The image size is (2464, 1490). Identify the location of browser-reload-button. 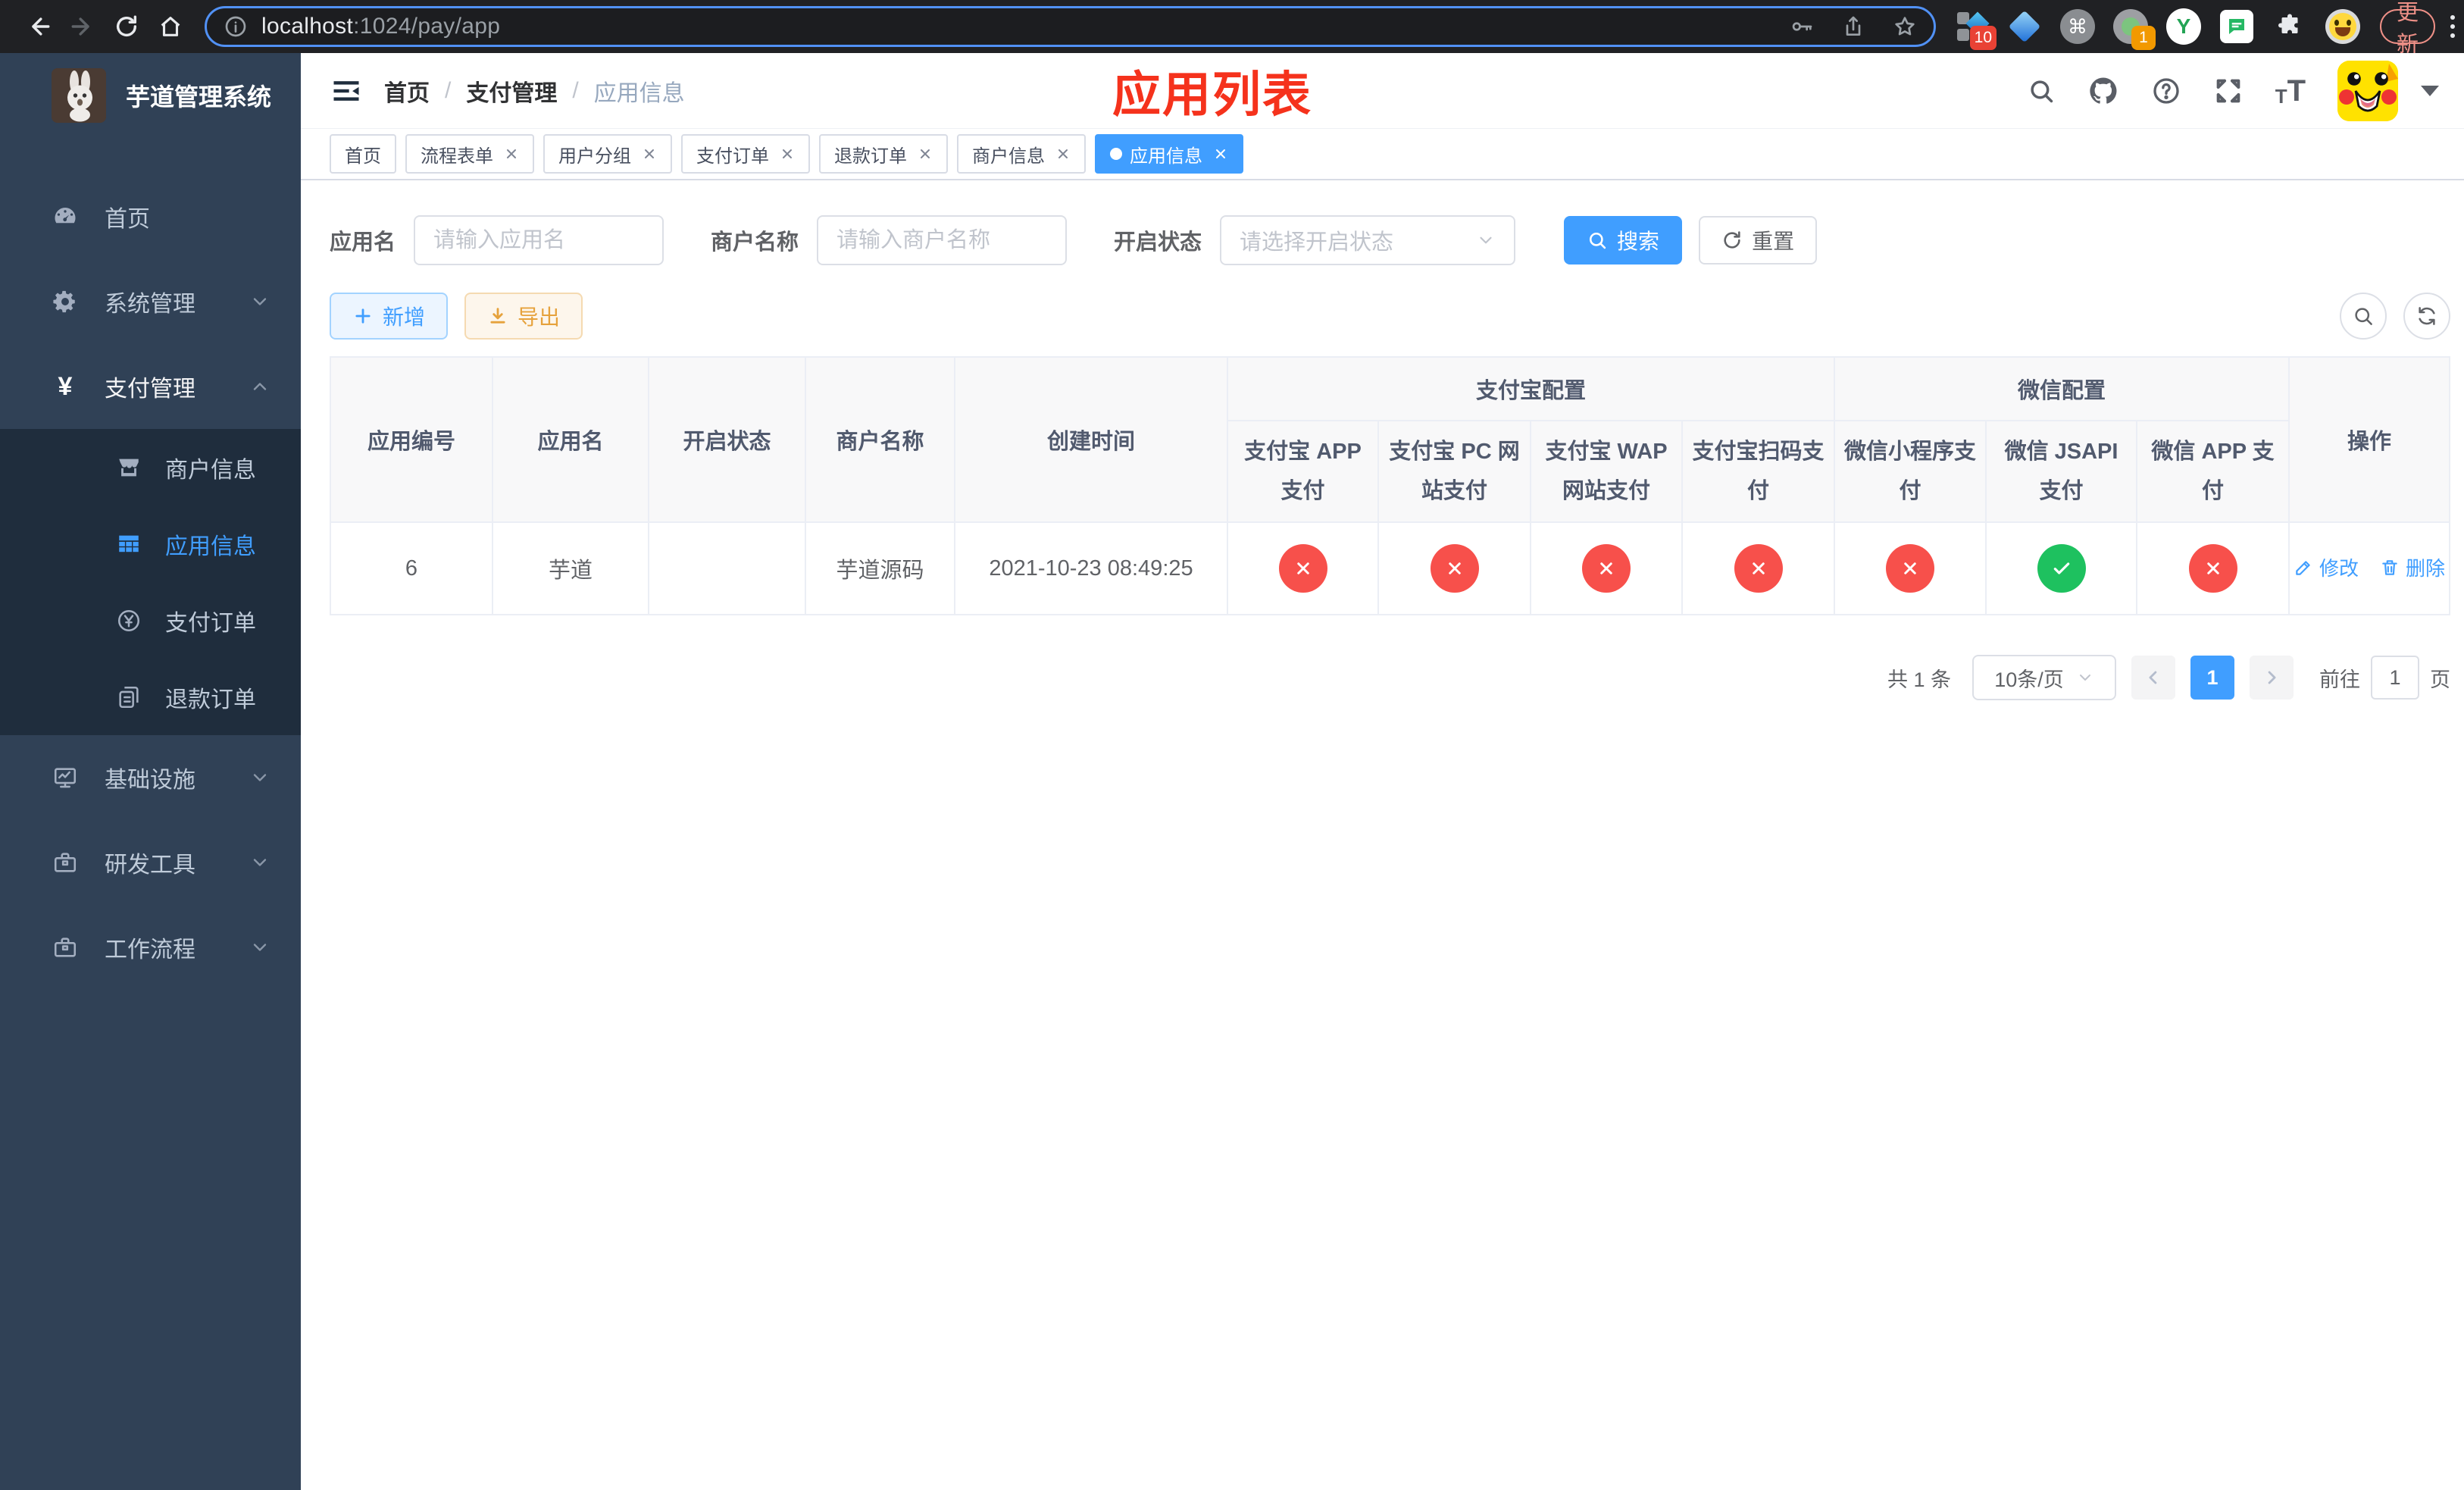
(127, 27).